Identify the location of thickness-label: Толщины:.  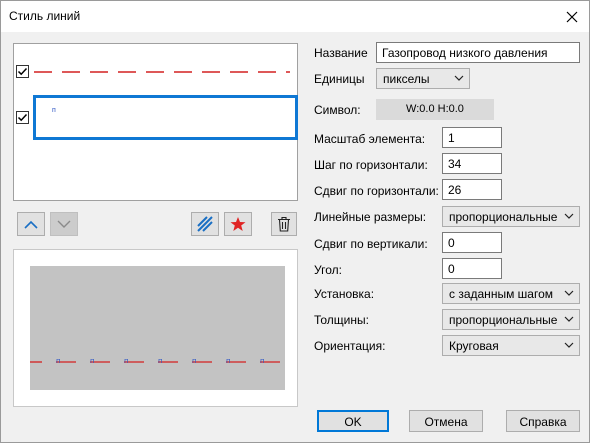
(341, 320).